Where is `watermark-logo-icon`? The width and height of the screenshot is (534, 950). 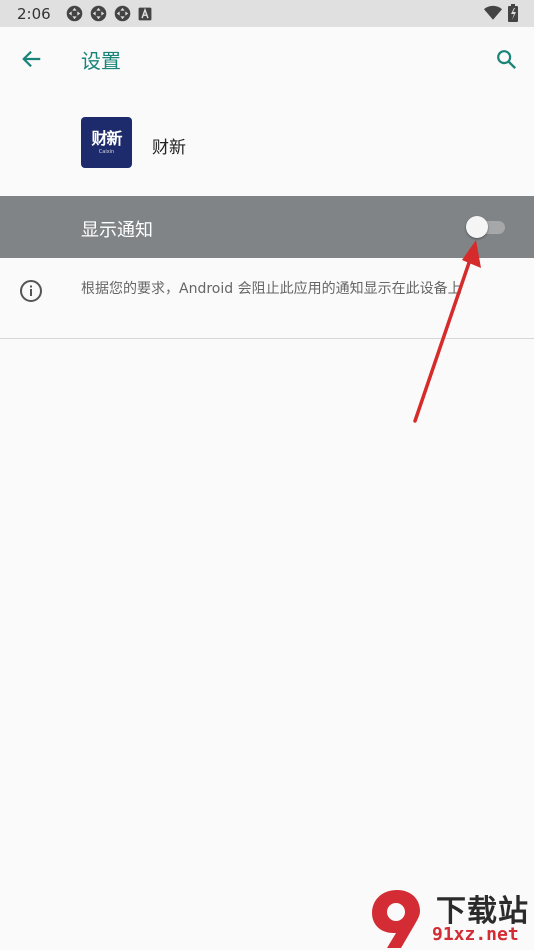 watermark-logo-icon is located at coordinates (396, 919).